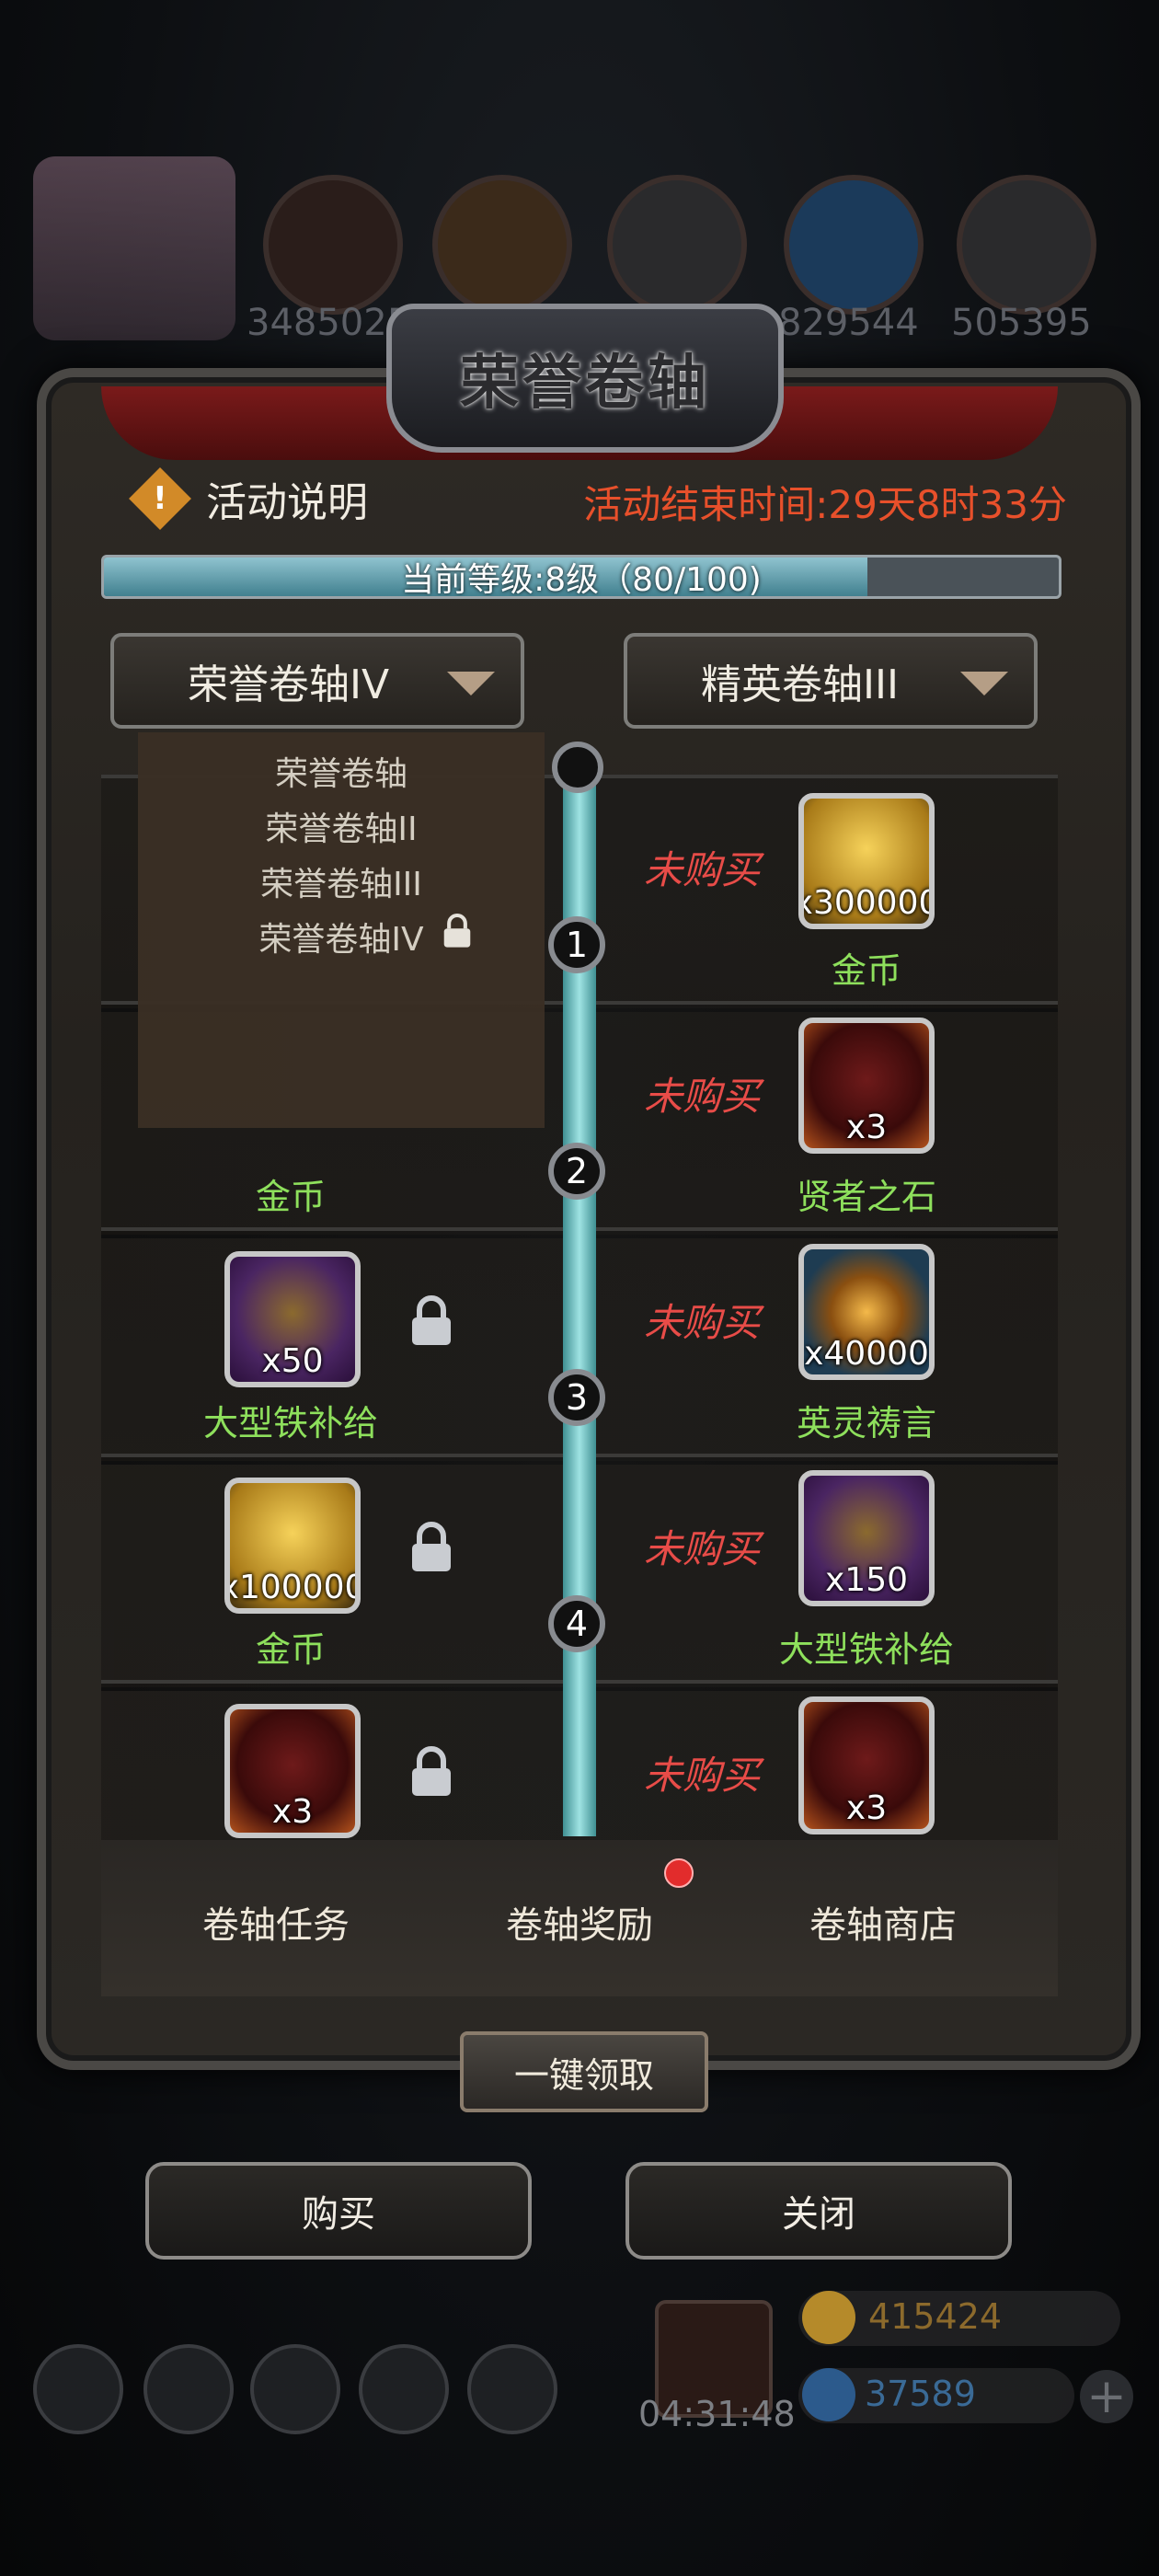  Describe the element at coordinates (825, 504) in the screenshot. I see `event-end-time: 活动结束时间:29天8时33分` at that location.